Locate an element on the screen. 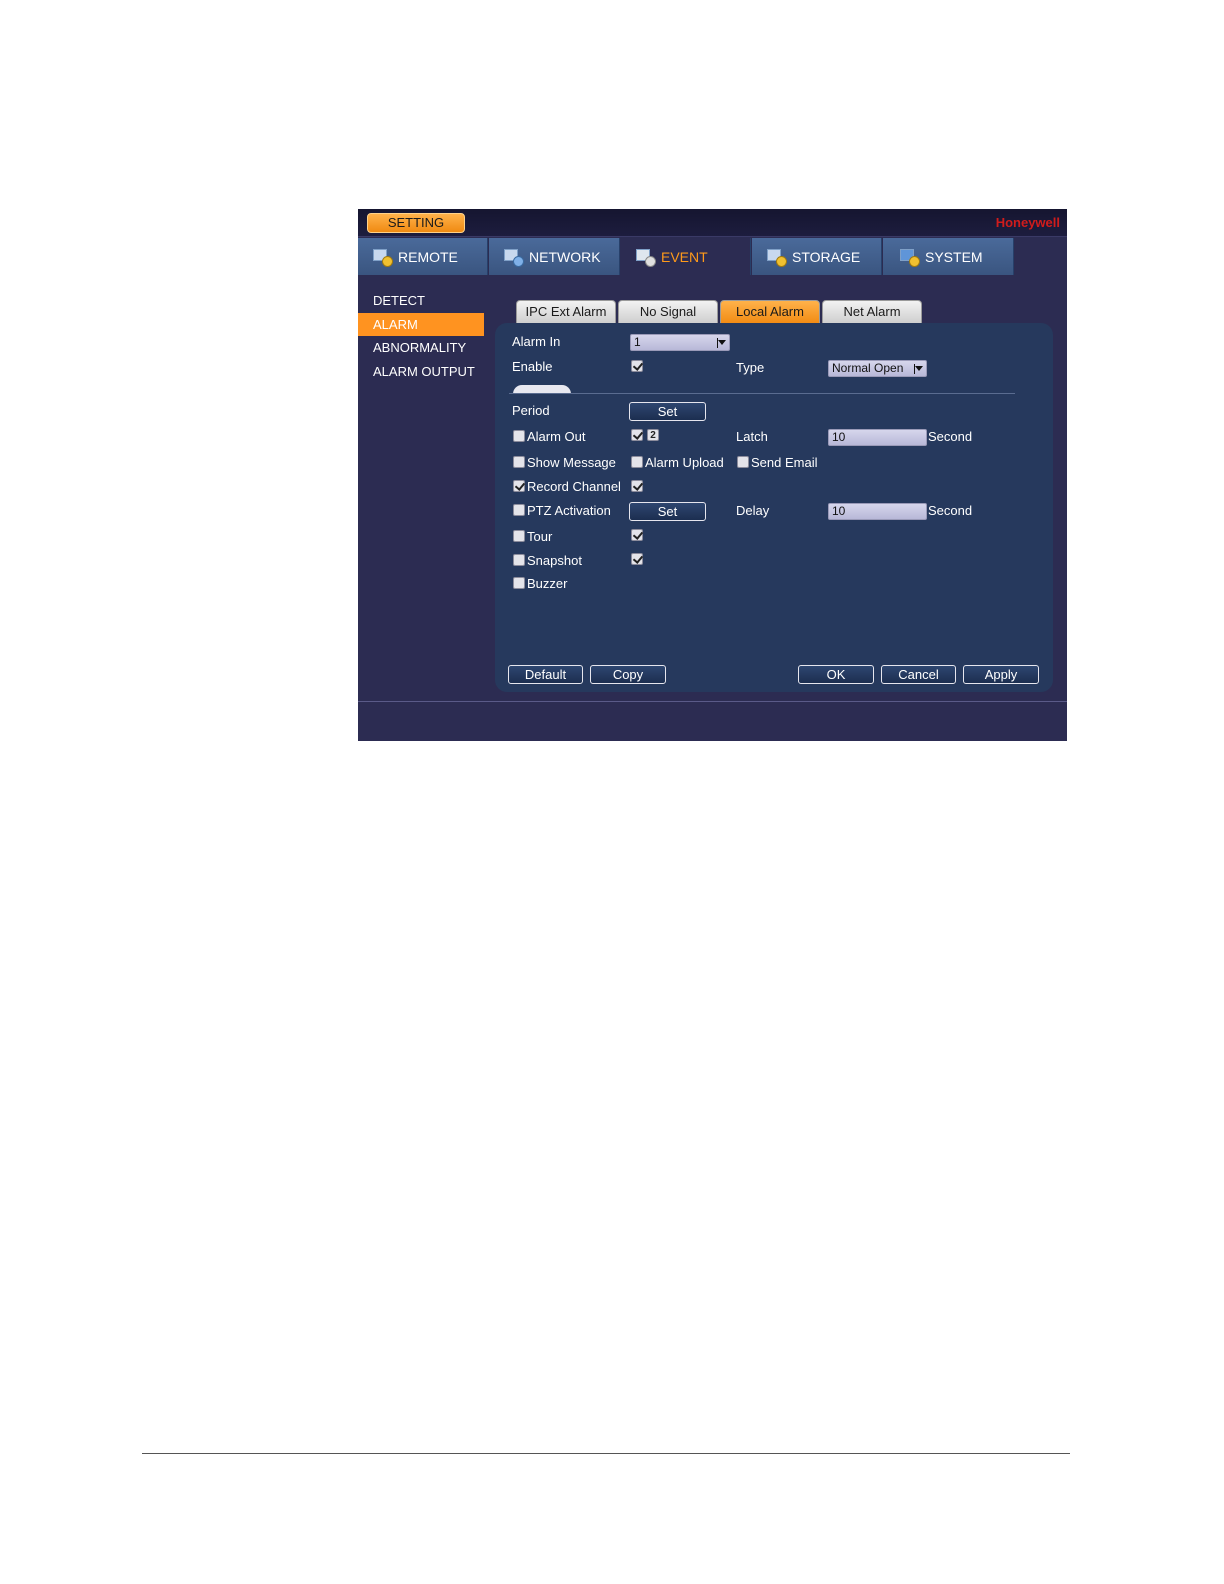  tour-channel-1-checkbox is located at coordinates (637, 535).